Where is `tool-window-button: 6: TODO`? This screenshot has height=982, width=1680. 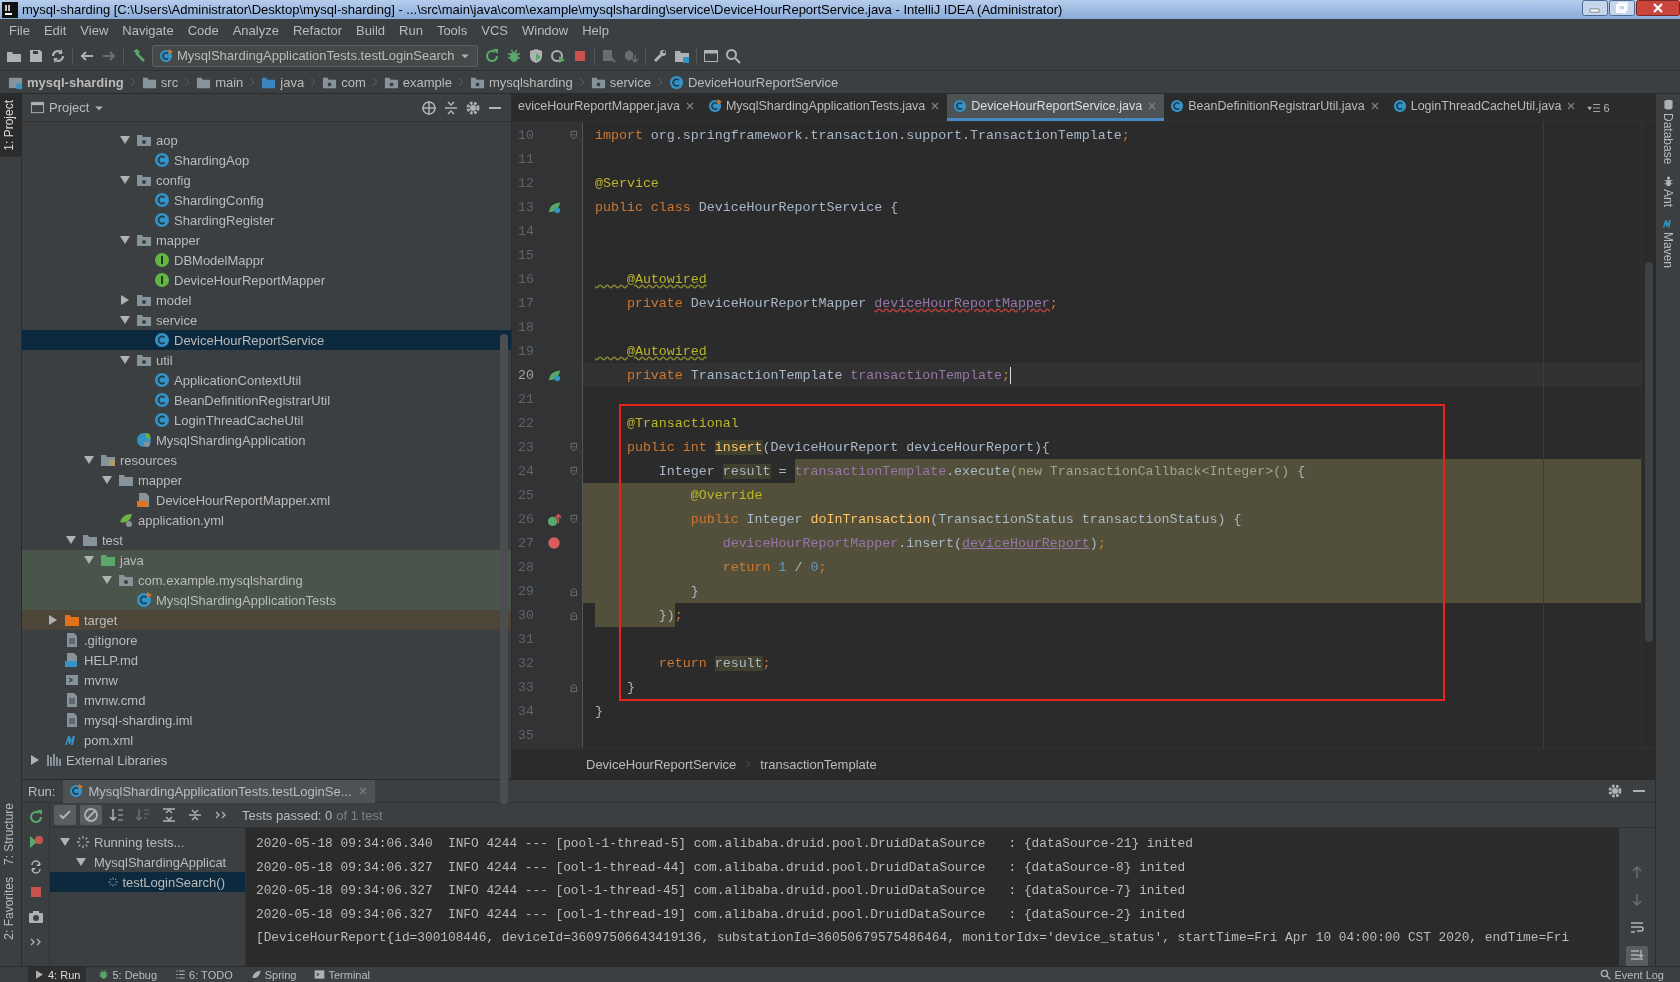
tool-window-button: 6: TODO is located at coordinates (204, 974).